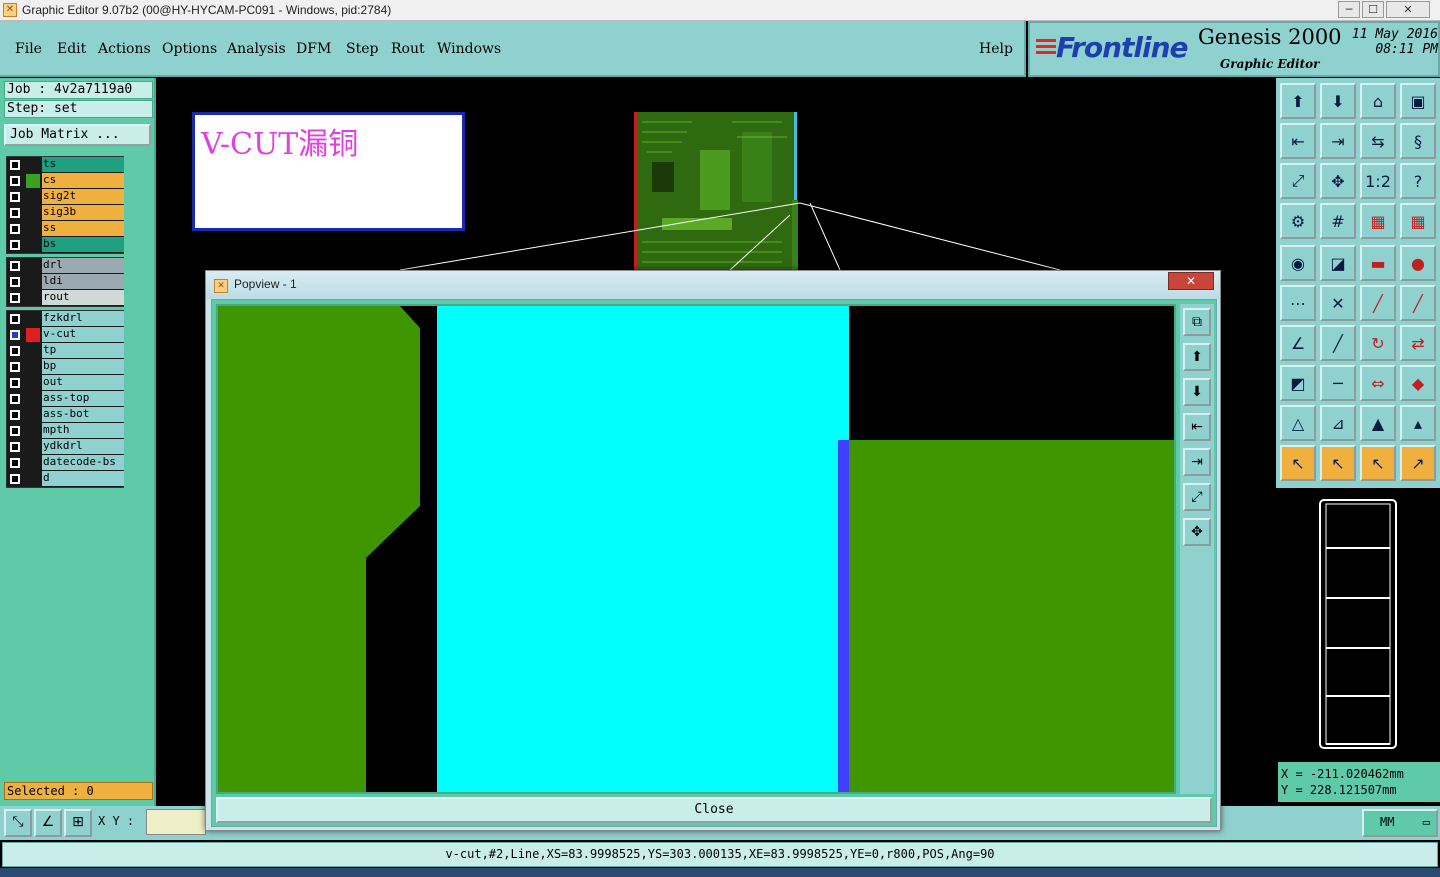 The height and width of the screenshot is (877, 1440). Describe the element at coordinates (1338, 101) in the screenshot. I see `layer-down-icon: ⬇` at that location.